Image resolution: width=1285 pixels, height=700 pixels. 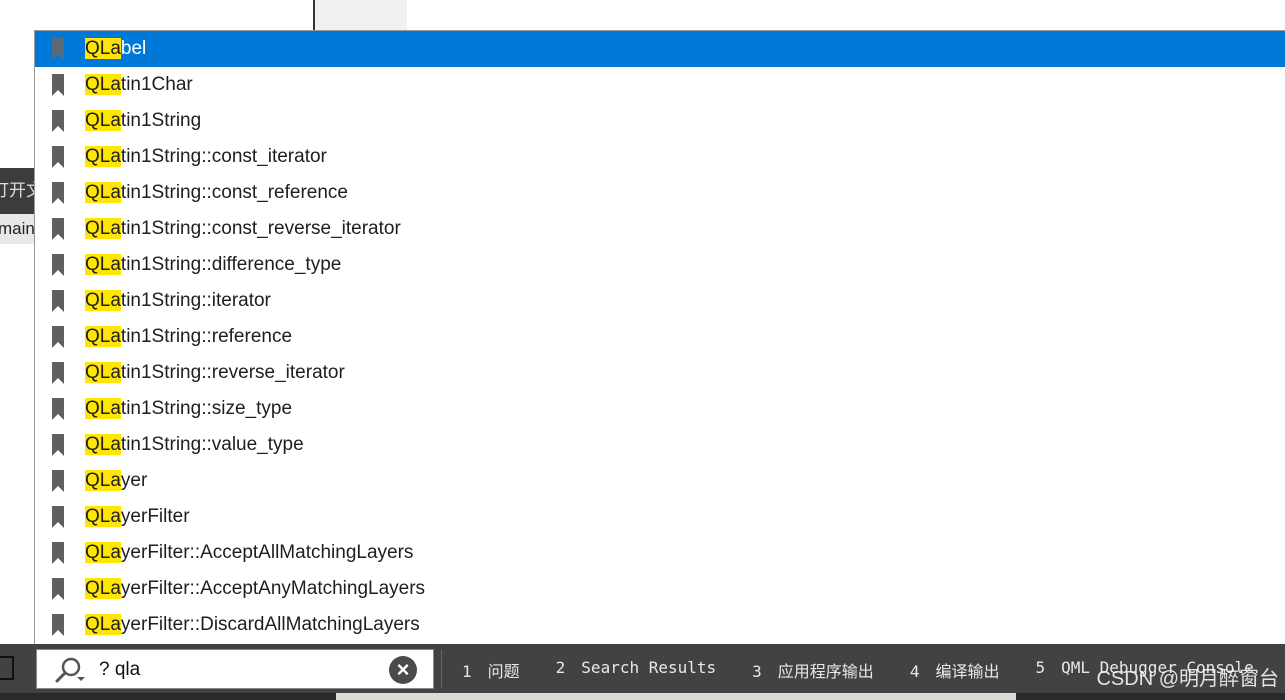 I want to click on completion-item: QLayerFilter::AcceptAllMatchingLayers, so click(x=660, y=553).